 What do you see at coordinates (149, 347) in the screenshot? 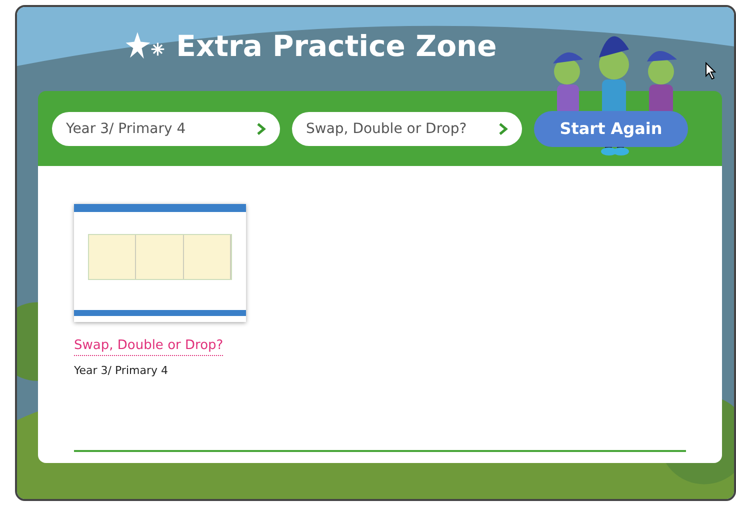
I see `activity-link: Swap, Double or Drop?` at bounding box center [149, 347].